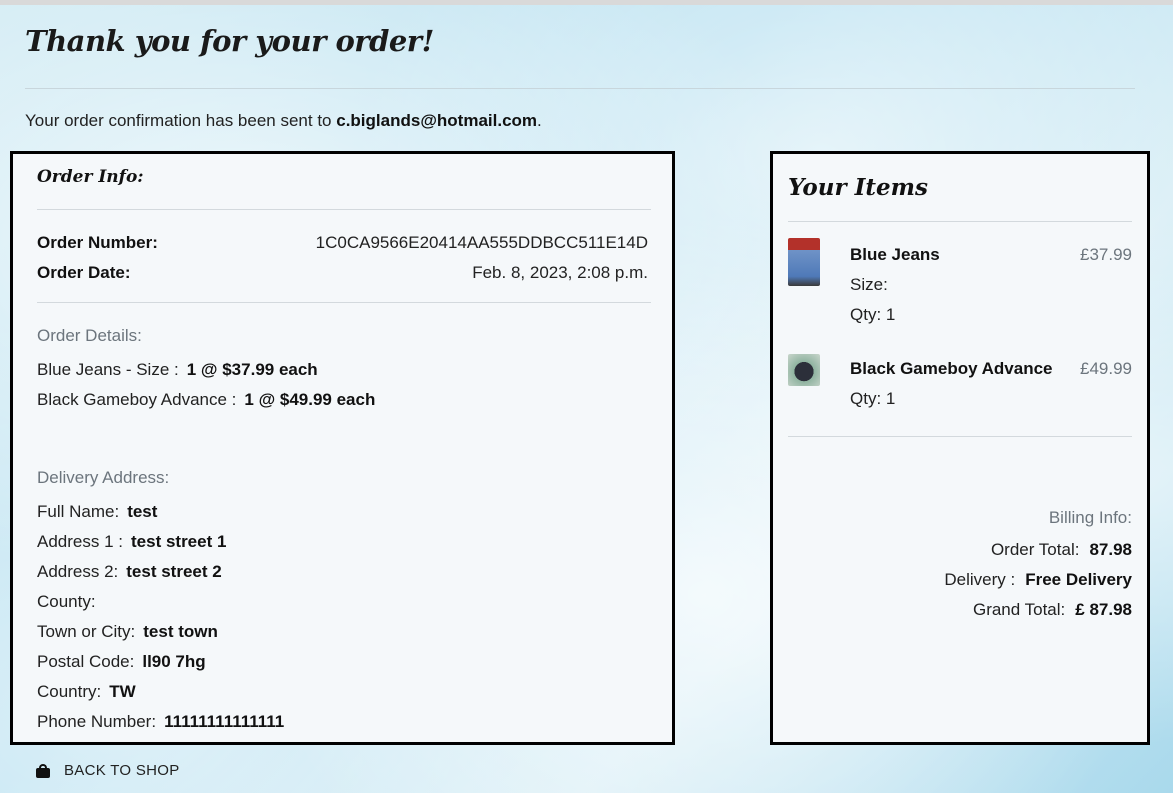 Image resolution: width=1173 pixels, height=793 pixels. I want to click on confirmation-suffix: ., so click(539, 120).